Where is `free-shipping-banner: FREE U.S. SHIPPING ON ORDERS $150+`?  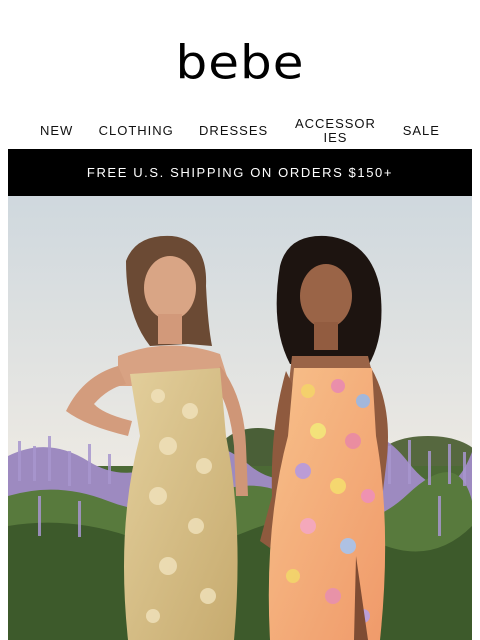
free-shipping-banner: FREE U.S. SHIPPING ON ORDERS $150+ is located at coordinates (240, 172).